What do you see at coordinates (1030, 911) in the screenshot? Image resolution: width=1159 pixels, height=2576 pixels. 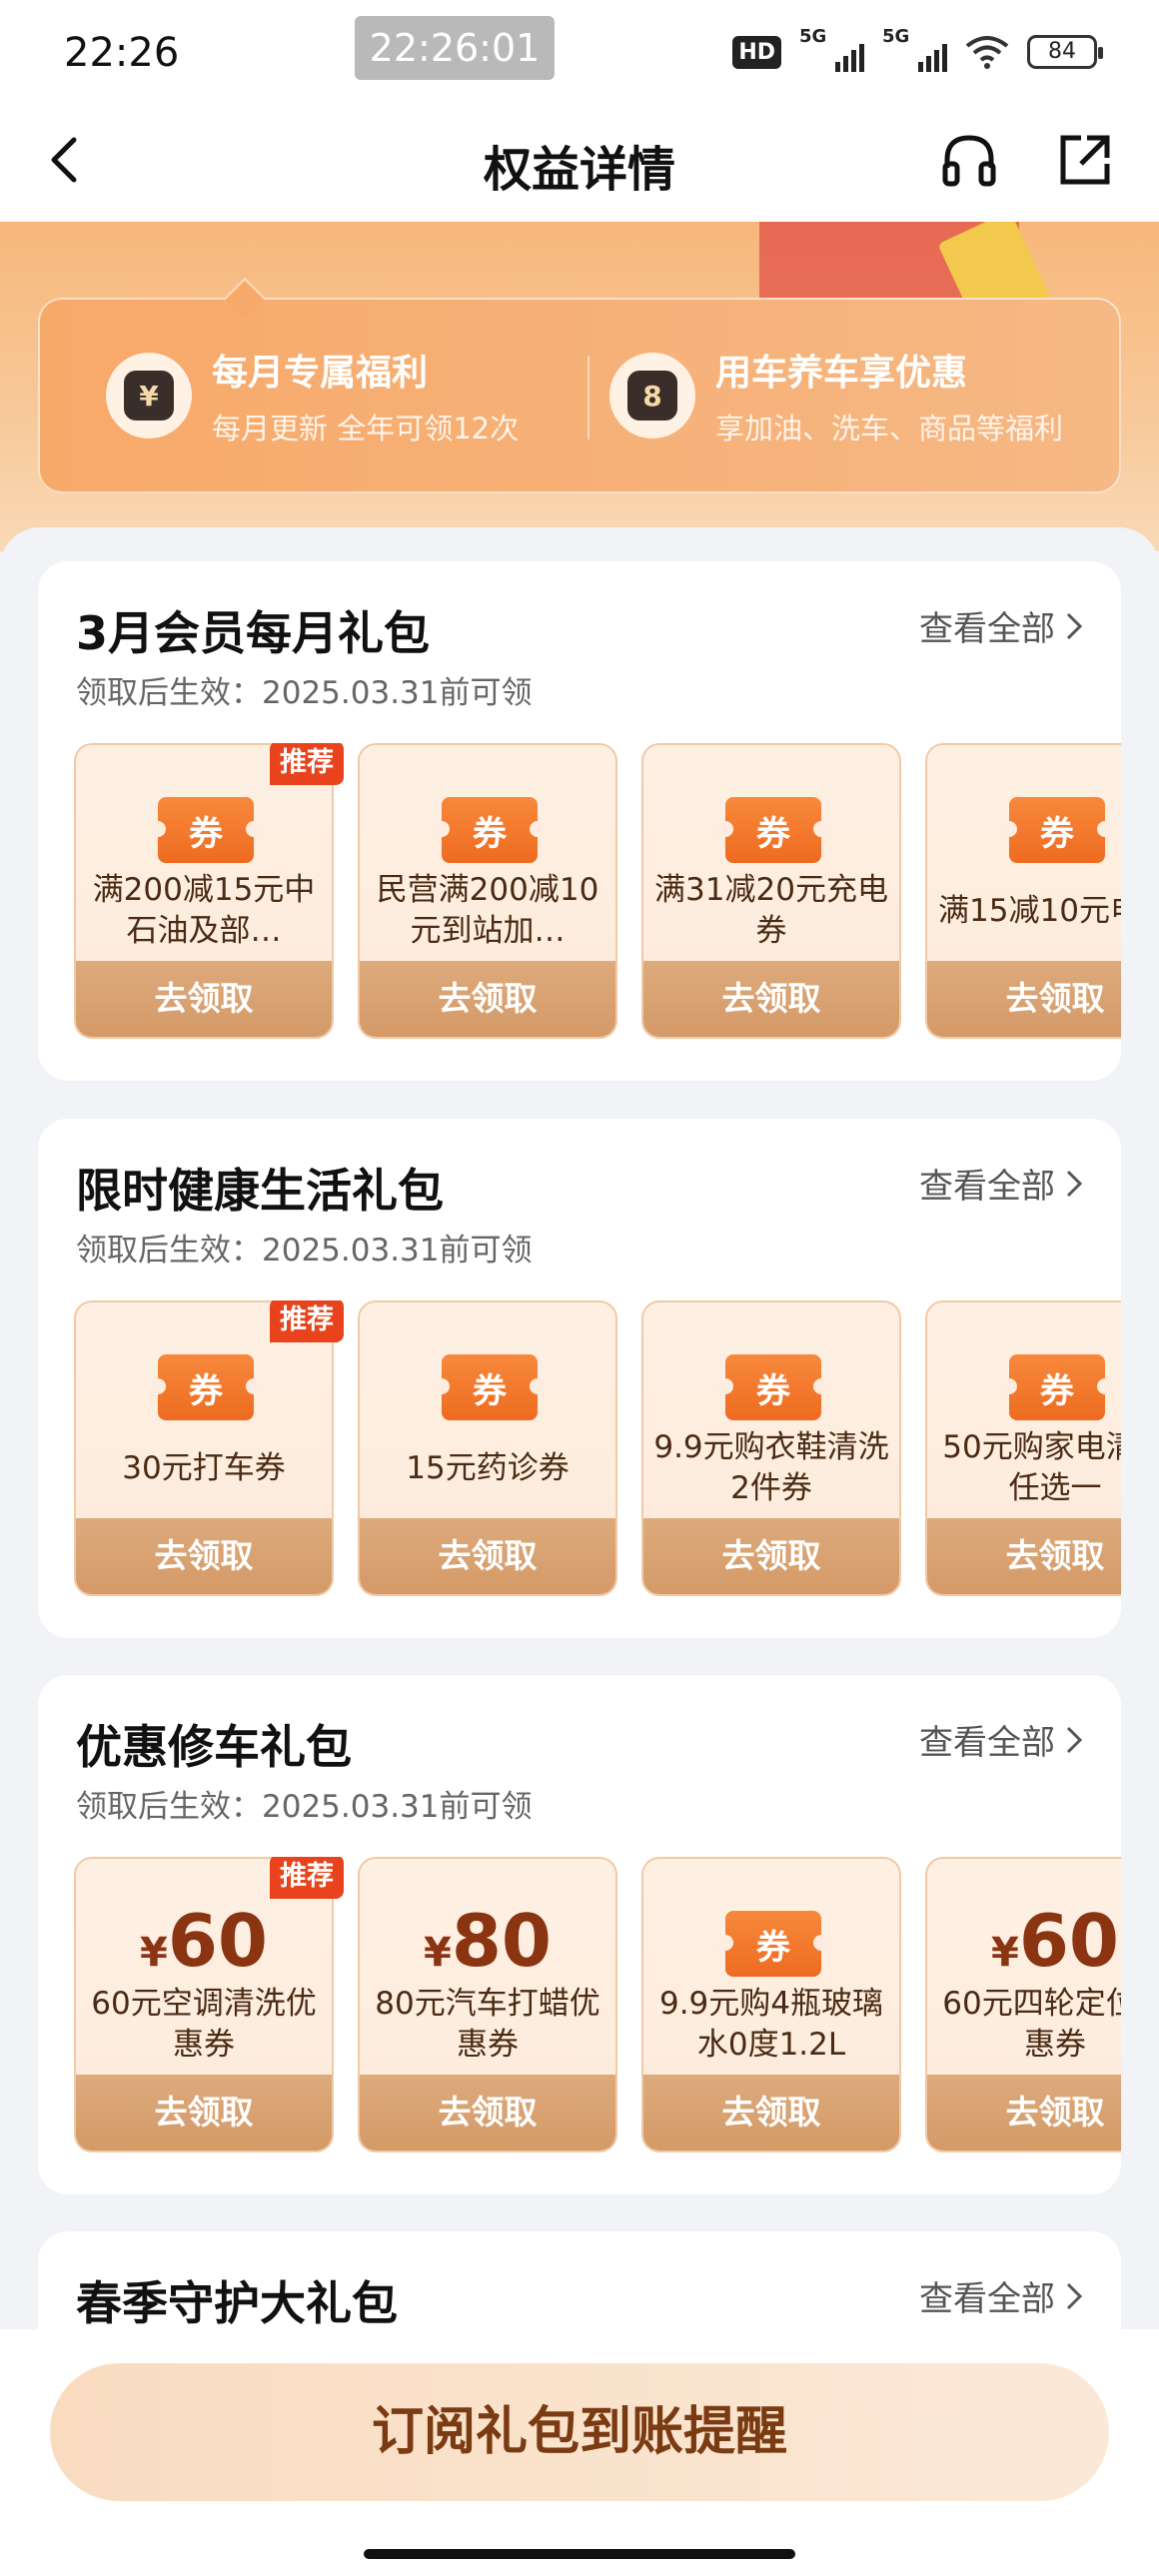 I see `coupon-description: 满15减10元电券` at bounding box center [1030, 911].